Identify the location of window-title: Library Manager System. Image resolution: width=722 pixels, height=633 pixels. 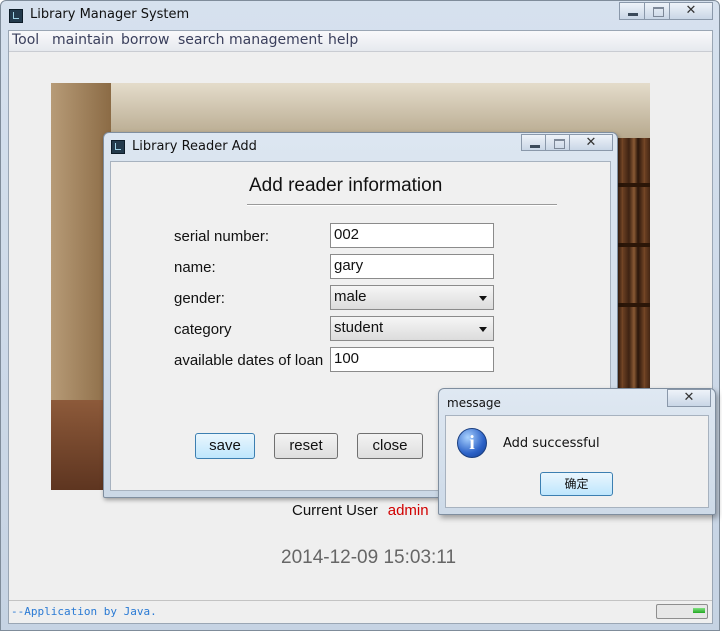
(110, 14).